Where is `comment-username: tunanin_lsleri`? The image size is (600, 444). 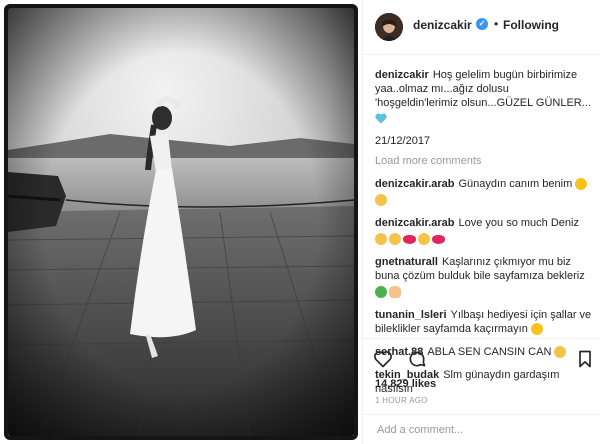
comment-username: tunanin_lsleri is located at coordinates (411, 315).